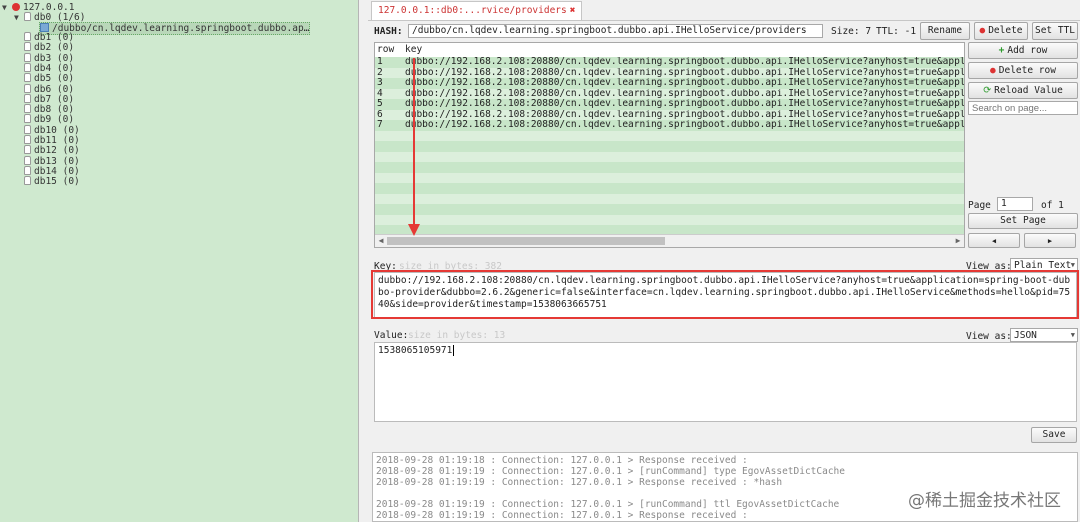 The height and width of the screenshot is (522, 1080). I want to click on row-number: 3, so click(380, 83).